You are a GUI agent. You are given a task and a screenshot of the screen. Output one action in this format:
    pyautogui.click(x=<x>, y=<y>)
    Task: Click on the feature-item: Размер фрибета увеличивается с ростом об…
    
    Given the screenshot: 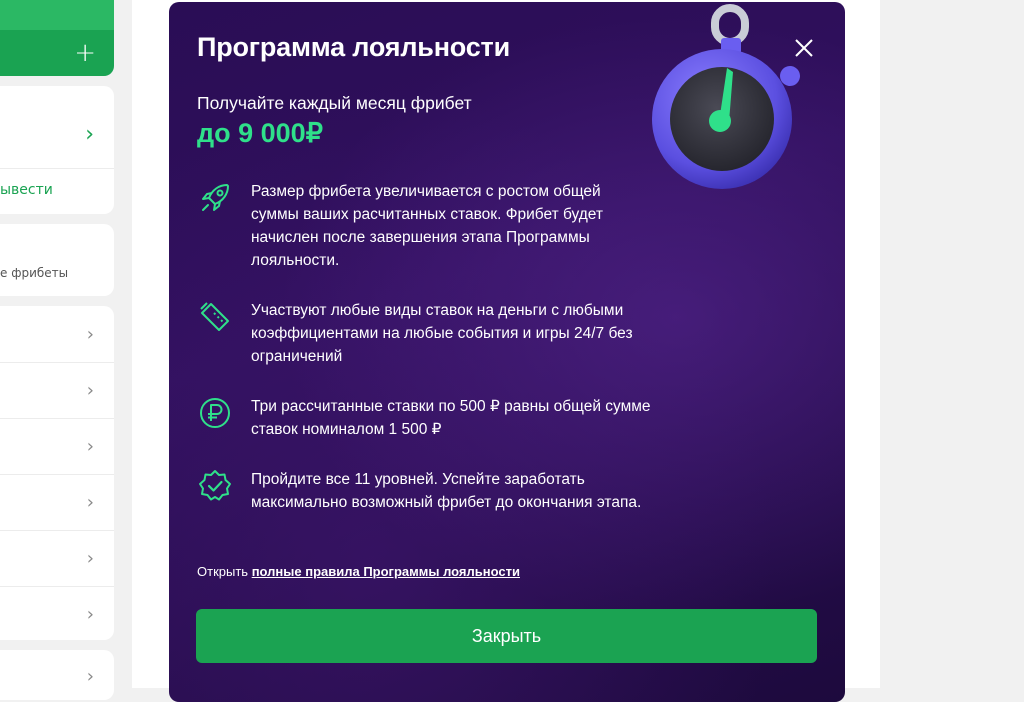 What is the action you would take?
    pyautogui.click(x=432, y=228)
    